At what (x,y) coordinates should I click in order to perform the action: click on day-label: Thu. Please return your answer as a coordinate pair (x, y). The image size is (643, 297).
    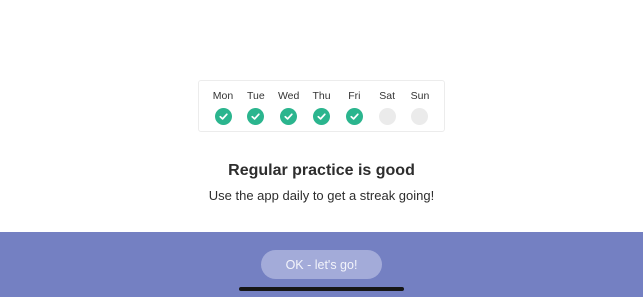
    Looking at the image, I should click on (321, 96).